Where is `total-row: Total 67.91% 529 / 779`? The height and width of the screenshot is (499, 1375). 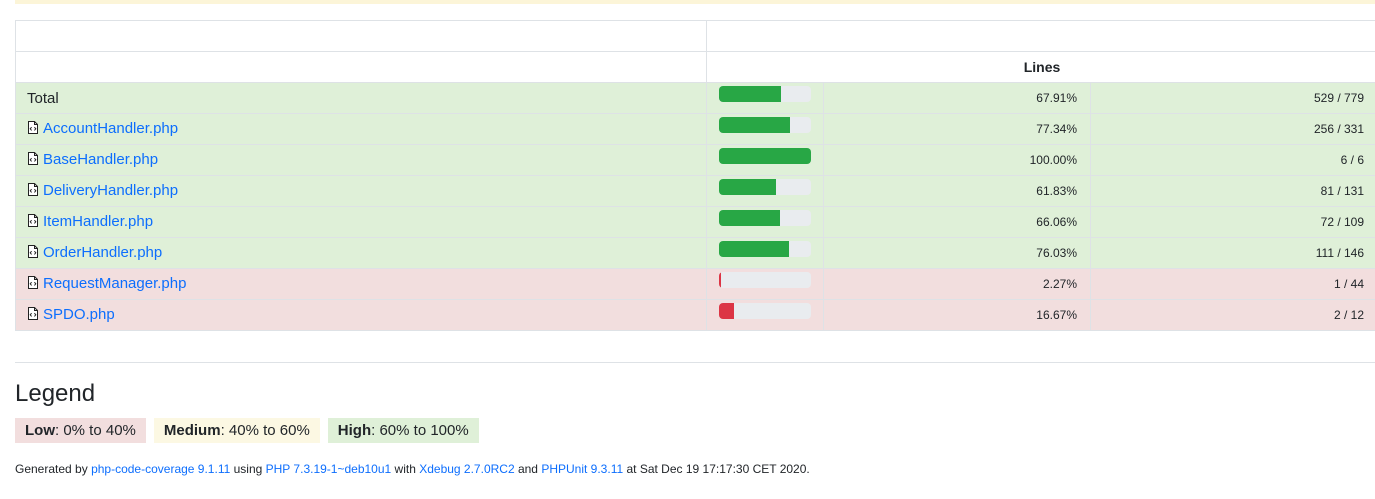 total-row: Total 67.91% 529 / 779 is located at coordinates (695, 98).